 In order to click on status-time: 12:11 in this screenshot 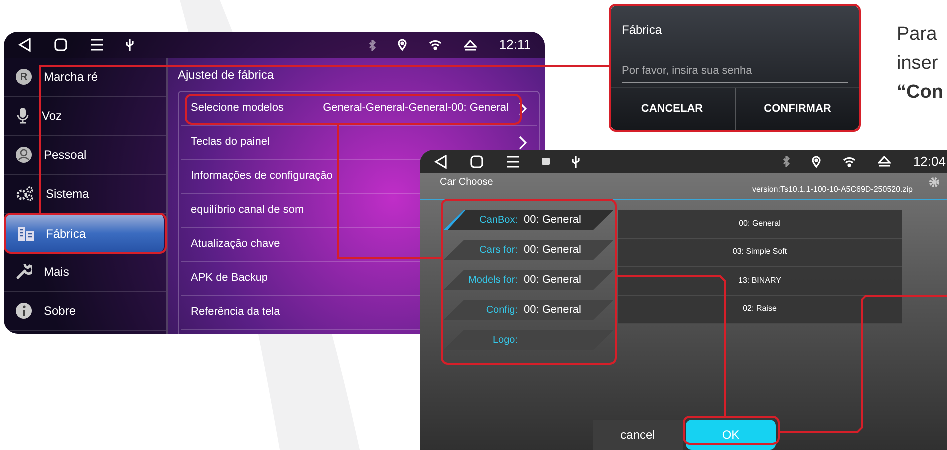, I will do `click(515, 45)`.